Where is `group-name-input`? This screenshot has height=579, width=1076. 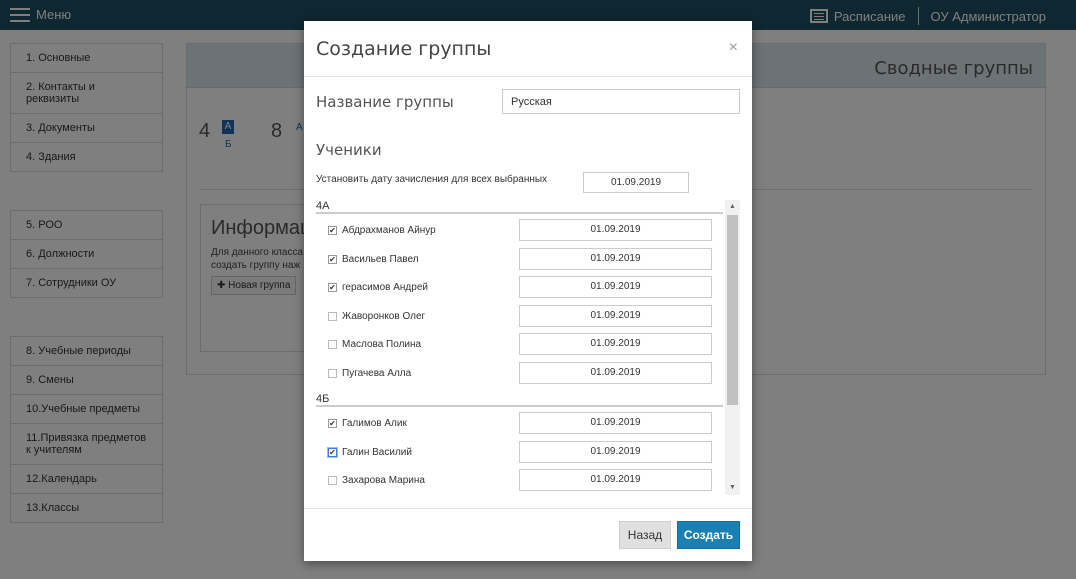
group-name-input is located at coordinates (621, 101).